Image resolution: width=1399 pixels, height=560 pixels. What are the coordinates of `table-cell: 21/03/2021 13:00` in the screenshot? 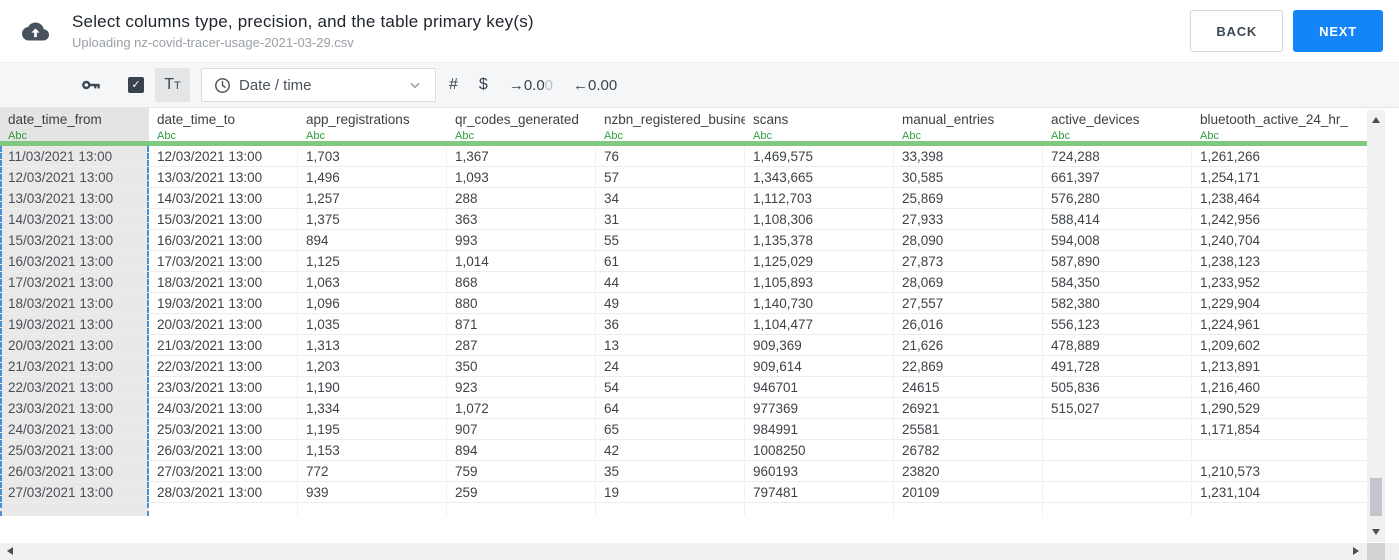 It's located at (223, 345).